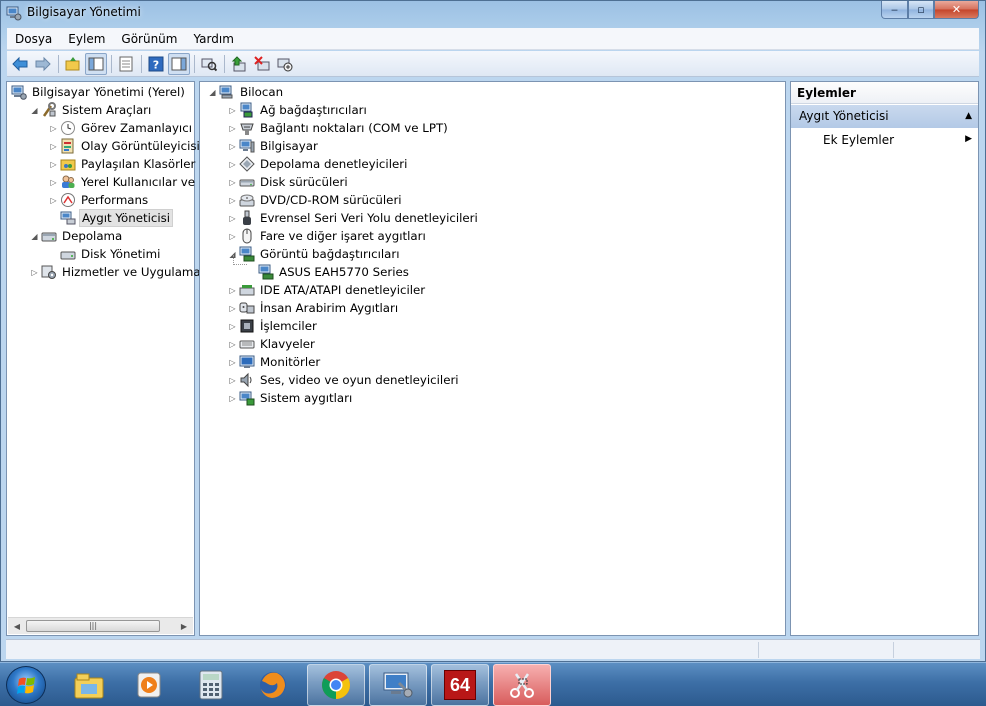  I want to click on windows-logo-icon, so click(26, 685).